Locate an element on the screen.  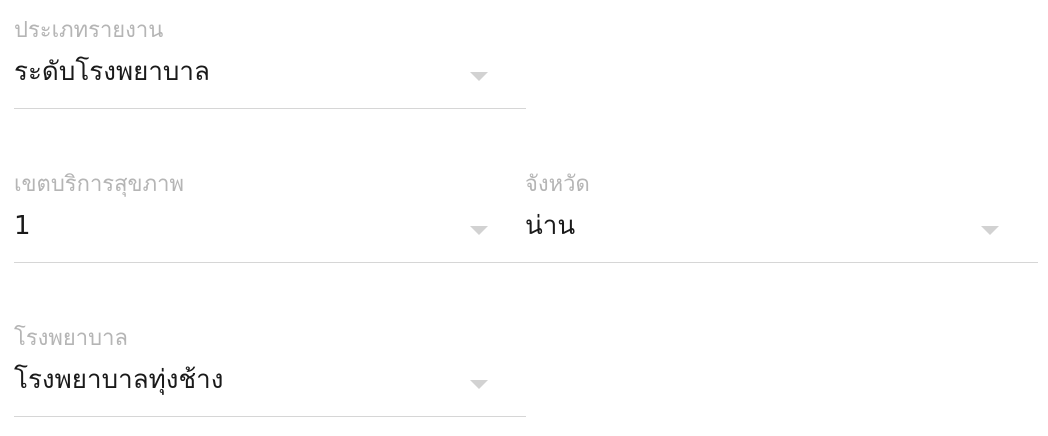
province-select: จังหวัด น่าน is located at coordinates (781, 217).